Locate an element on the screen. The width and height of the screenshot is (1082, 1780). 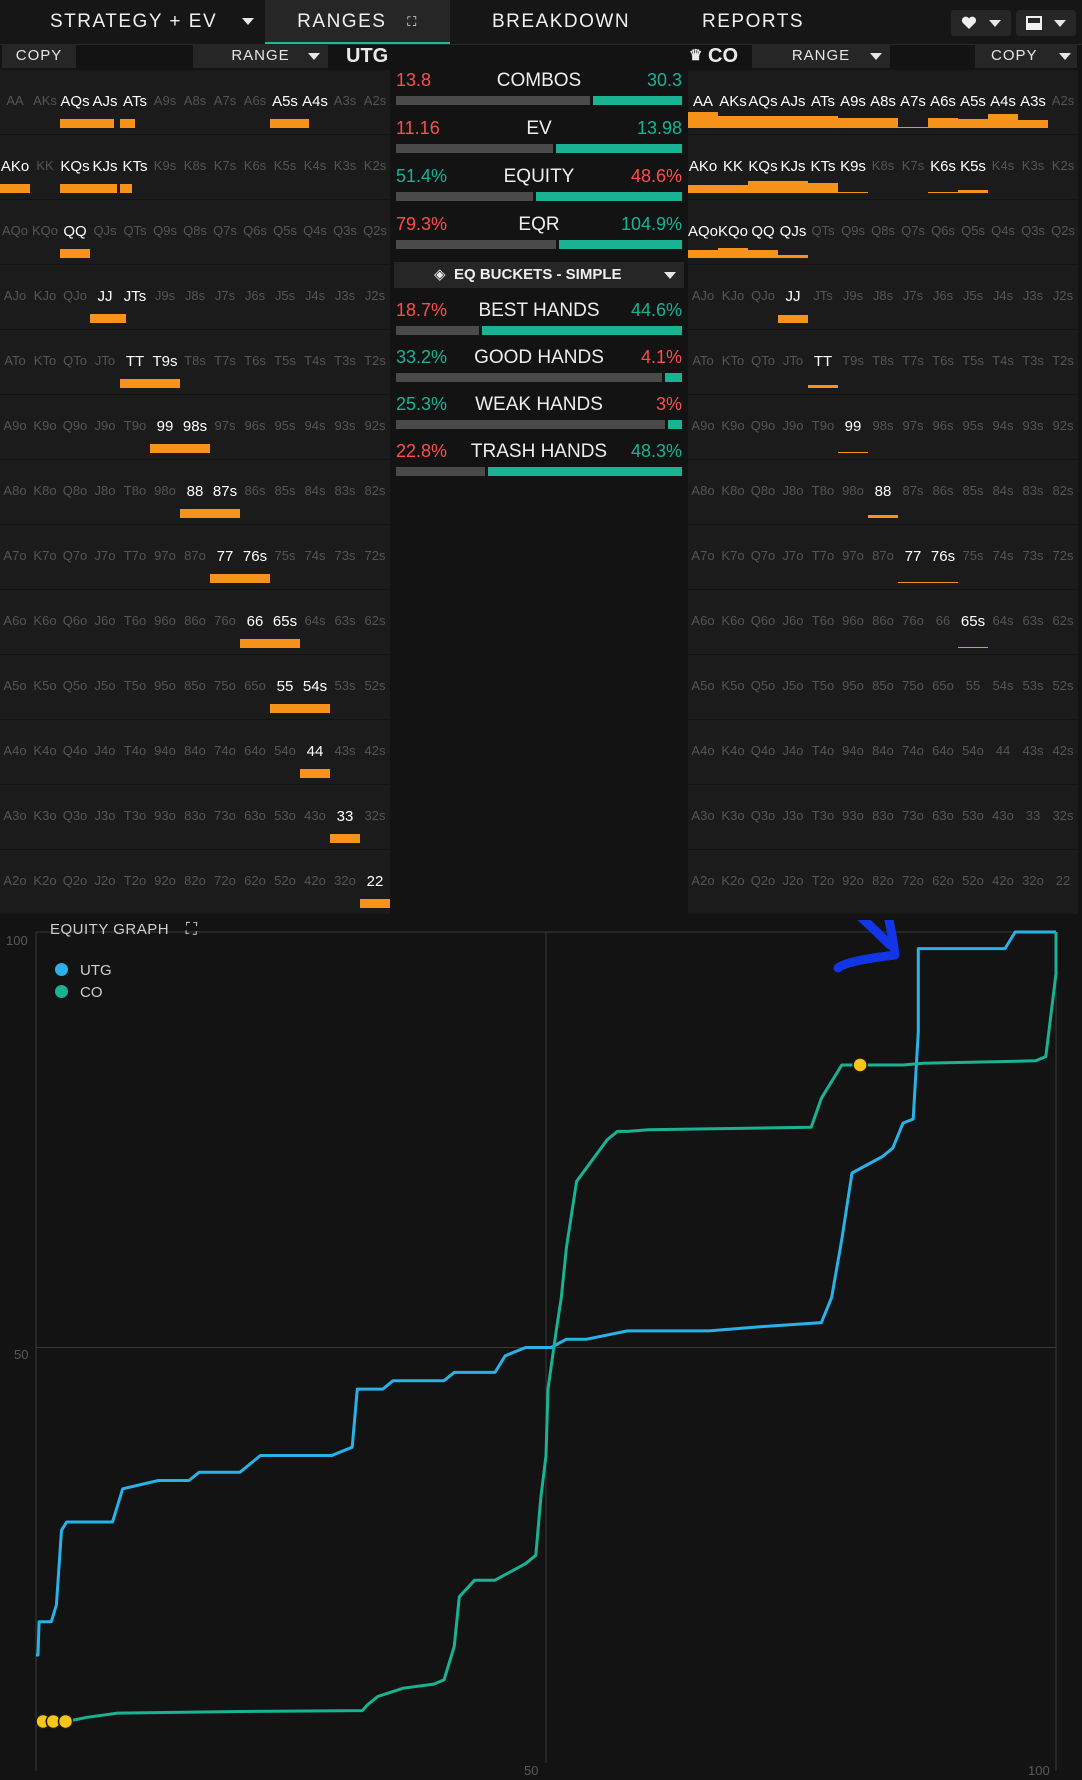
hand-cell: Q8s is located at coordinates (195, 232).